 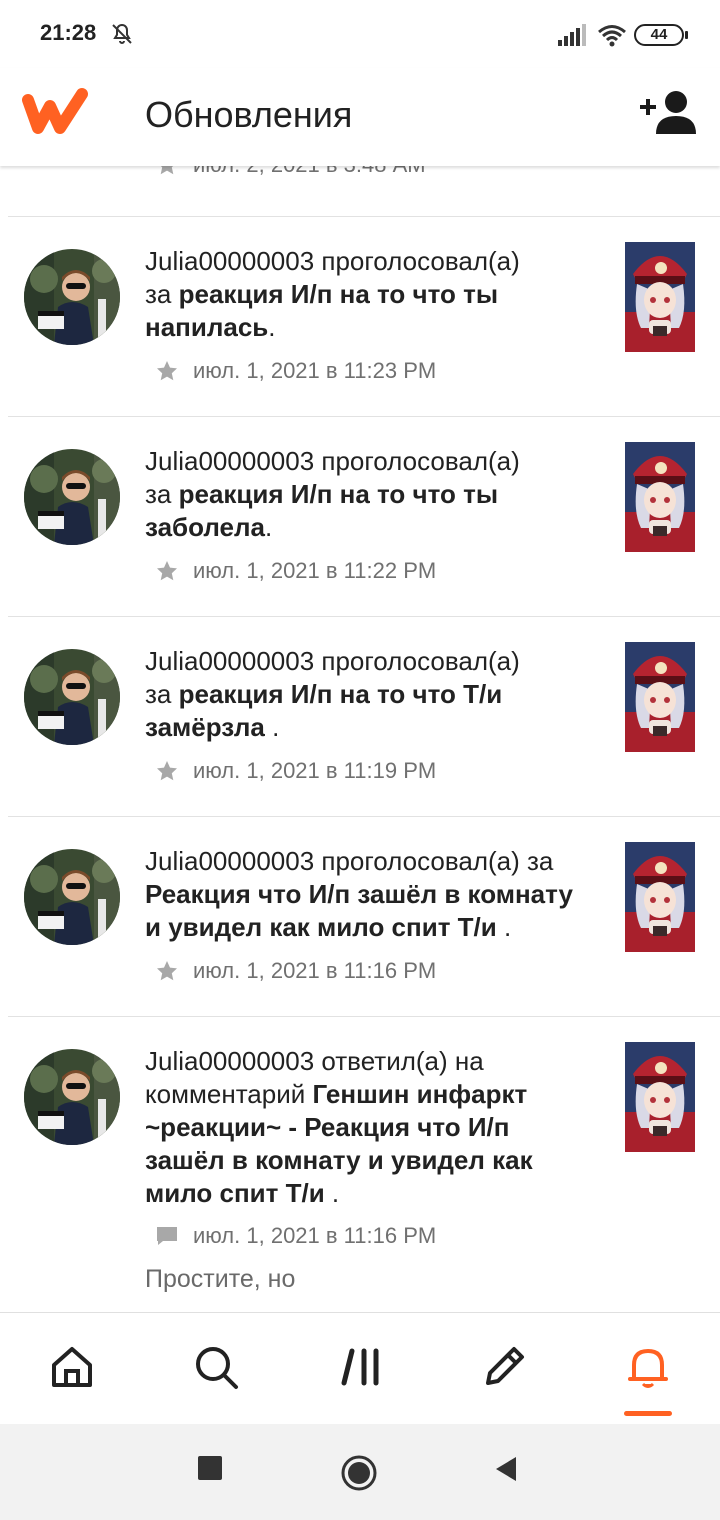 I want to click on back-icon, so click(x=506, y=1469).